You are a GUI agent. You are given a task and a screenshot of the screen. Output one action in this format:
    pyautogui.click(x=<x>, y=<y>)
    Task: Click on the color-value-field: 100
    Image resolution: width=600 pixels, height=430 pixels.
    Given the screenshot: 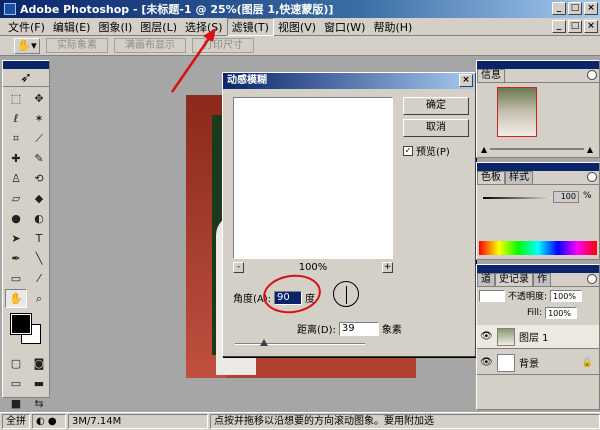 What is the action you would take?
    pyautogui.click(x=566, y=197)
    